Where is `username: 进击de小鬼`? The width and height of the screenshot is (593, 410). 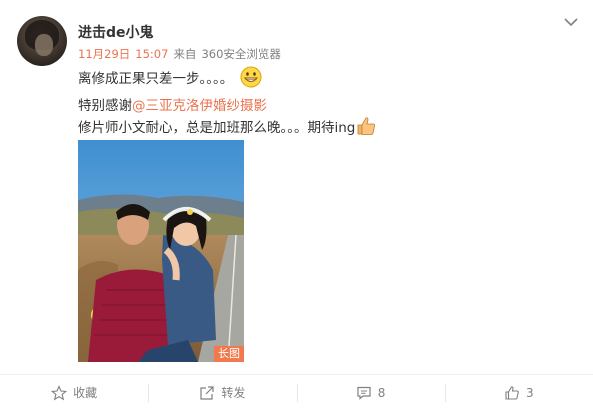
username: 进击de小鬼 is located at coordinates (116, 32).